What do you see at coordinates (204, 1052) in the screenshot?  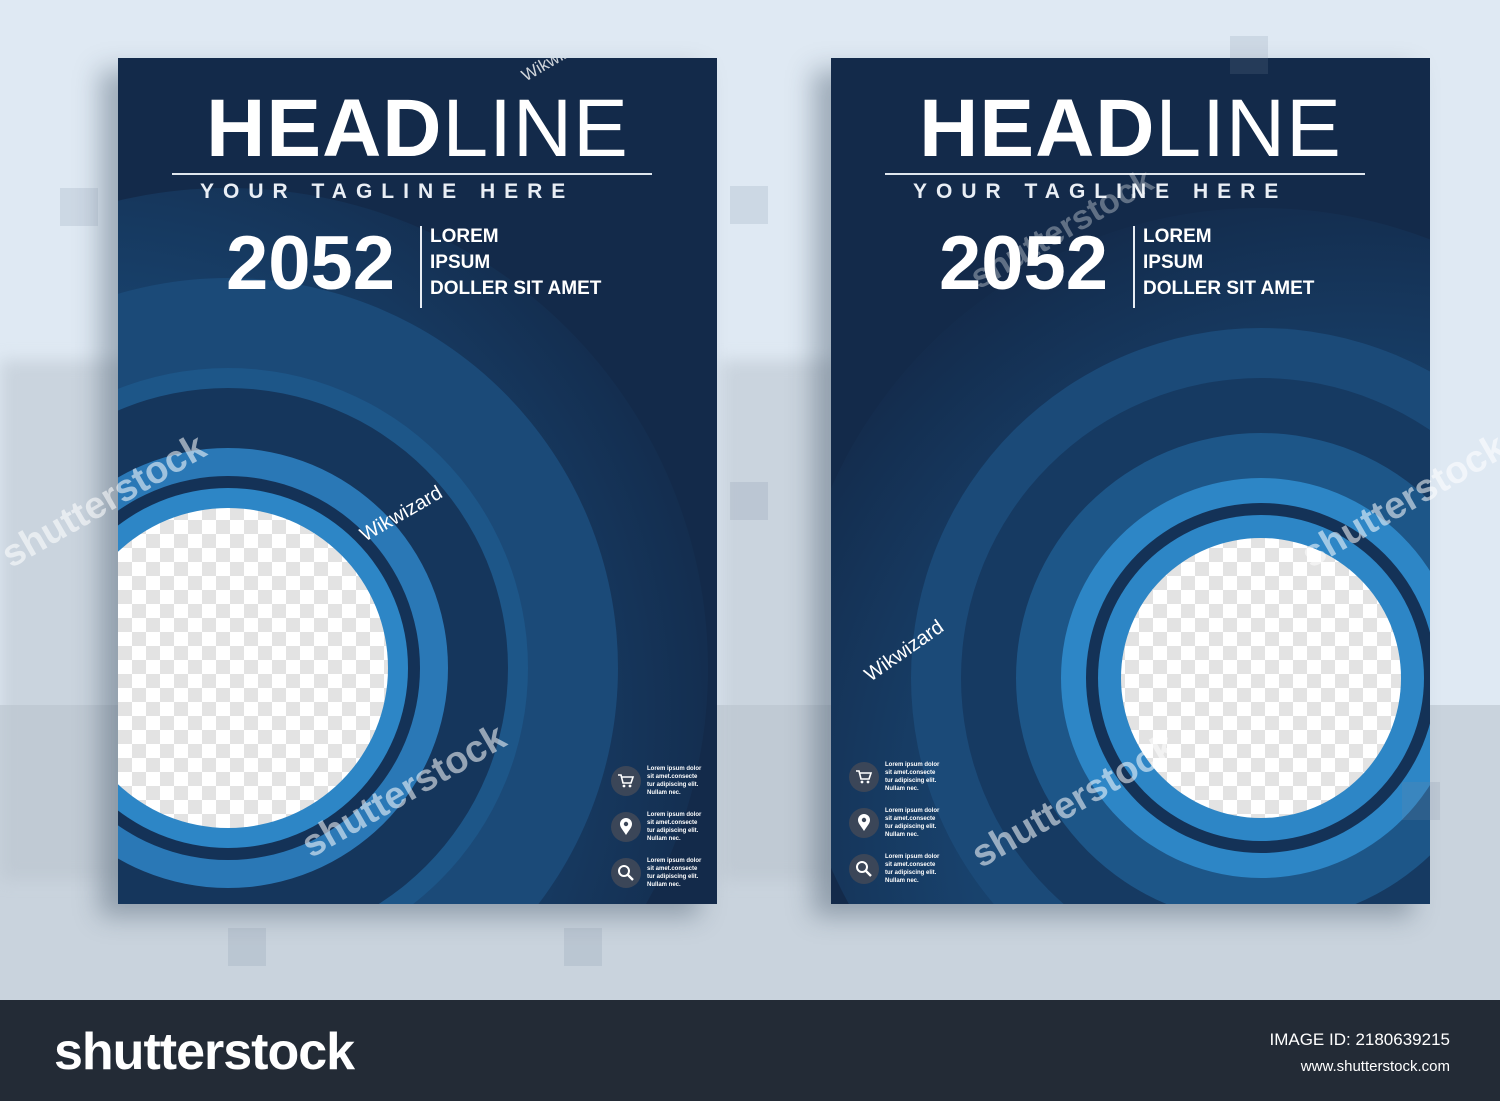 I see `shutterstock-logo: shutterstock` at bounding box center [204, 1052].